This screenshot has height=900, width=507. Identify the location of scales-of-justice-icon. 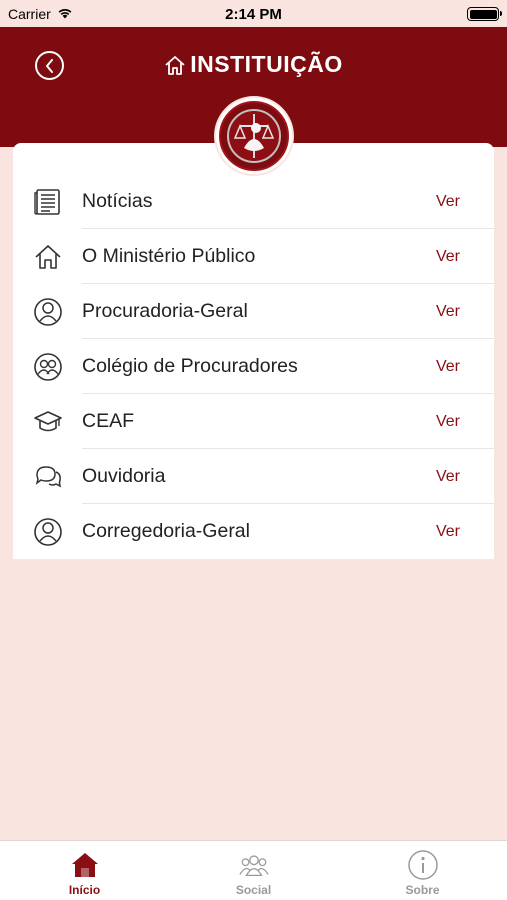
(254, 136).